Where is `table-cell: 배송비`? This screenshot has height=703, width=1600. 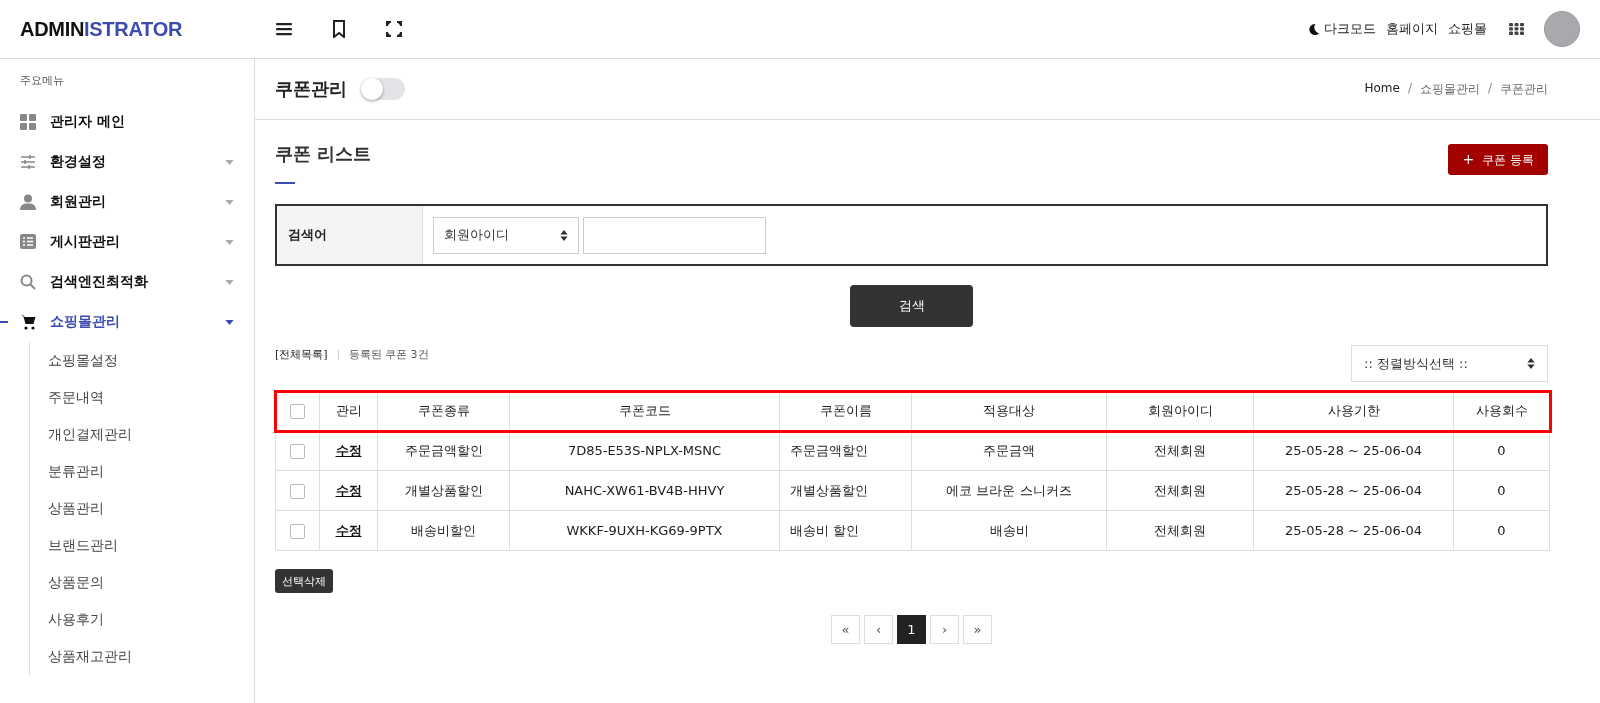 table-cell: 배송비 is located at coordinates (1009, 530).